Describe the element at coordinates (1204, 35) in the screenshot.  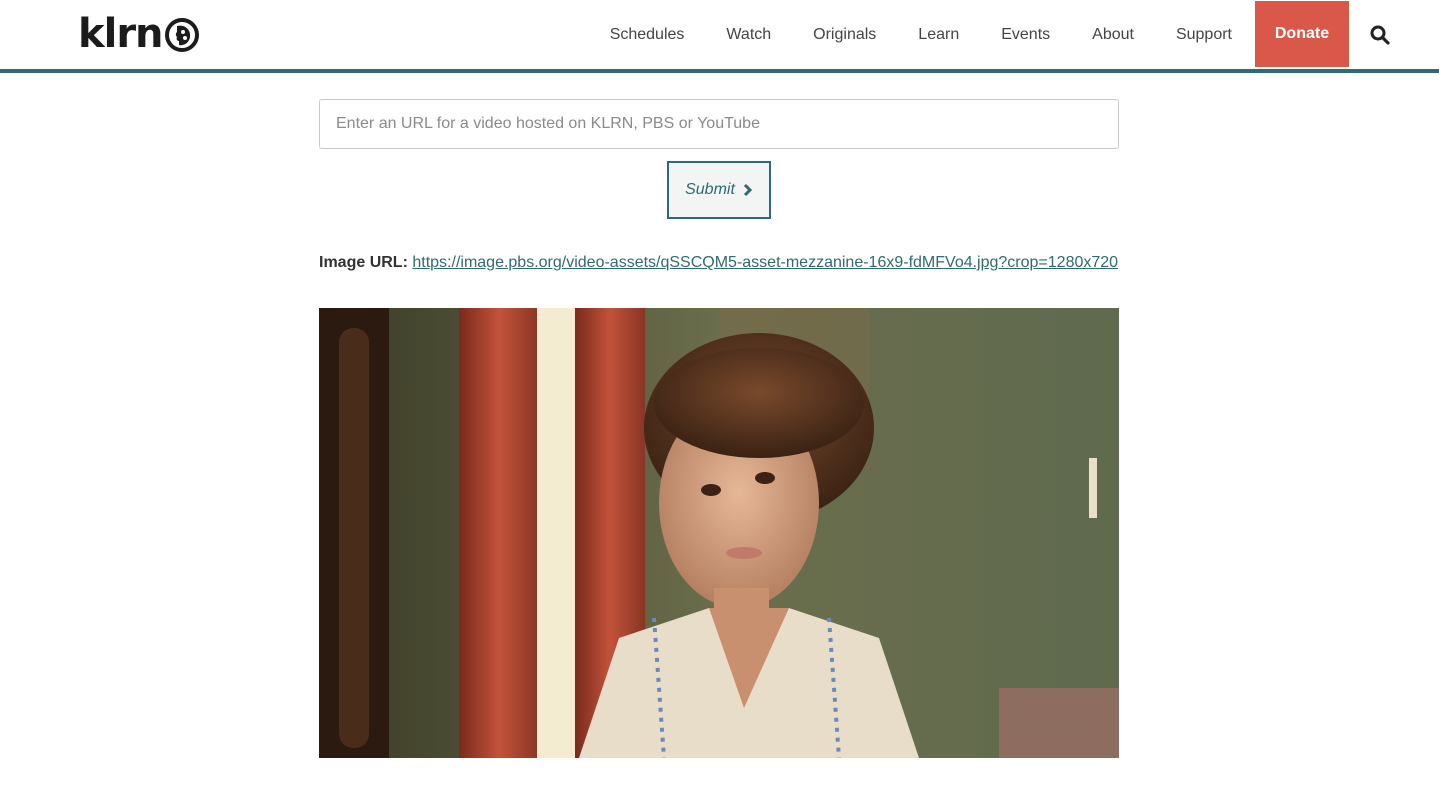
I see `nav-item-support: Support` at that location.